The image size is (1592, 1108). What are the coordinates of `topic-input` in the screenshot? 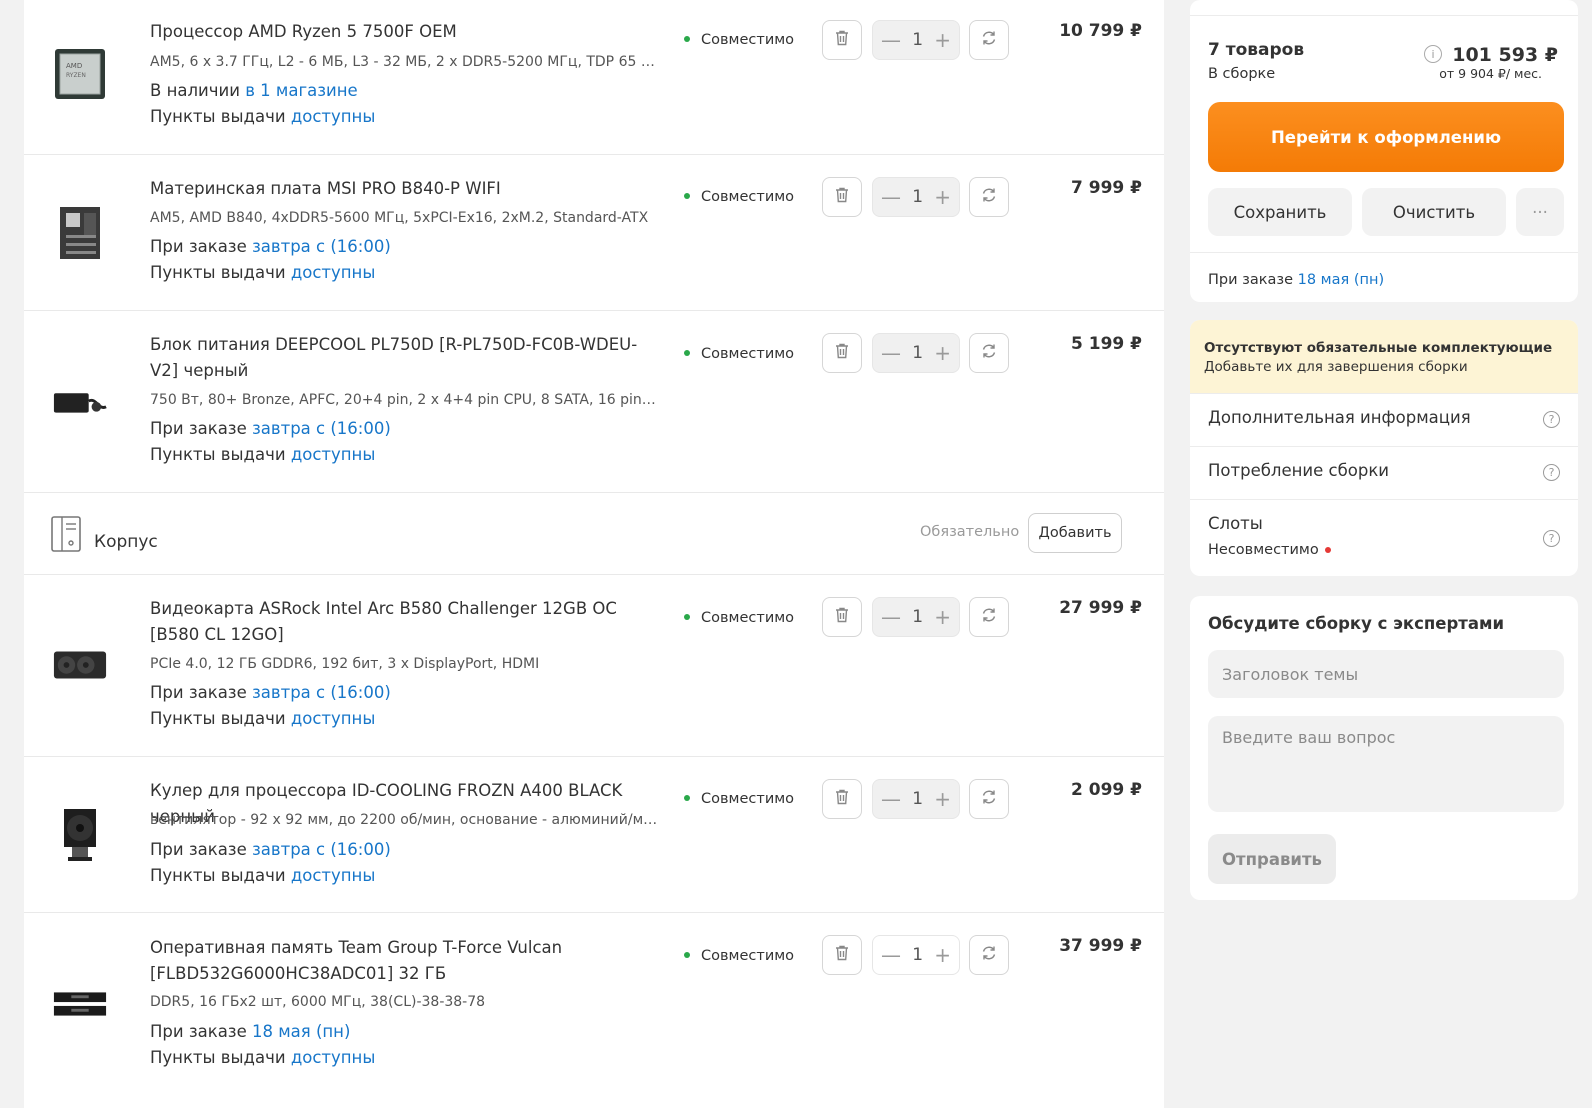 It's located at (1386, 674).